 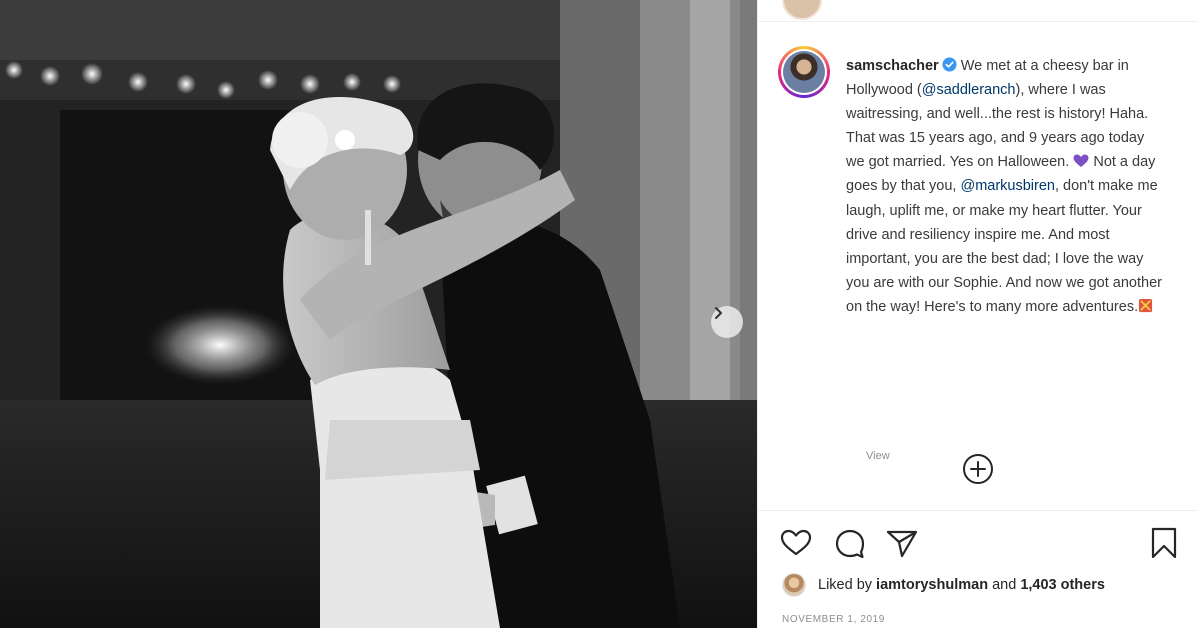 I want to click on like-button, so click(x=796, y=543).